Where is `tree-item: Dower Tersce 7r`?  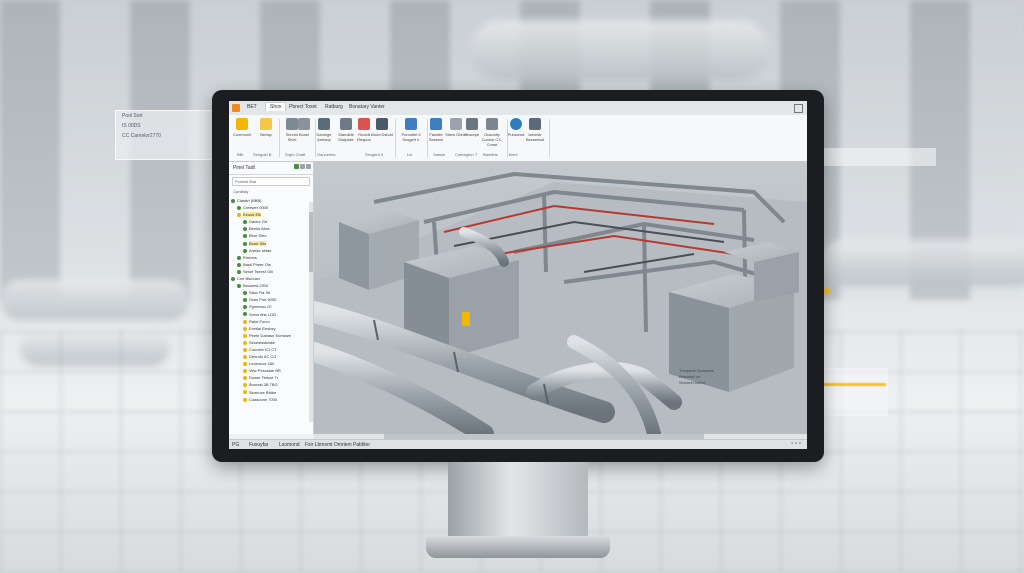 tree-item: Dower Tersce 7r is located at coordinates (271, 377).